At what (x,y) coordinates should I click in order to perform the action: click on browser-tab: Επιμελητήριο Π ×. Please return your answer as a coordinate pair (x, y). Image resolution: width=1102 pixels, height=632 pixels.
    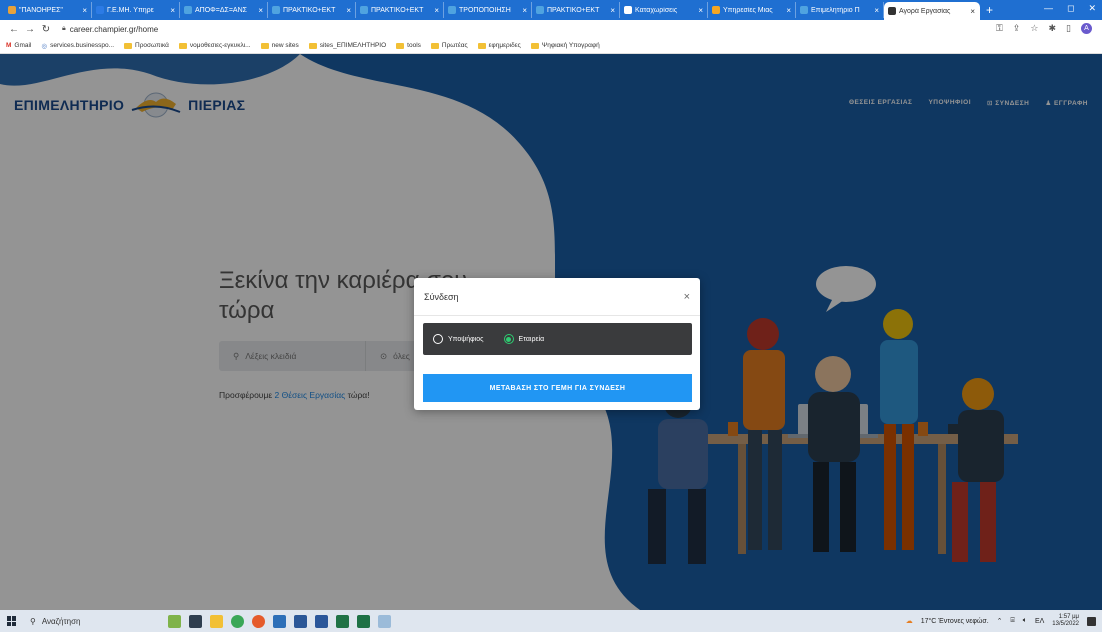
    Looking at the image, I should click on (840, 10).